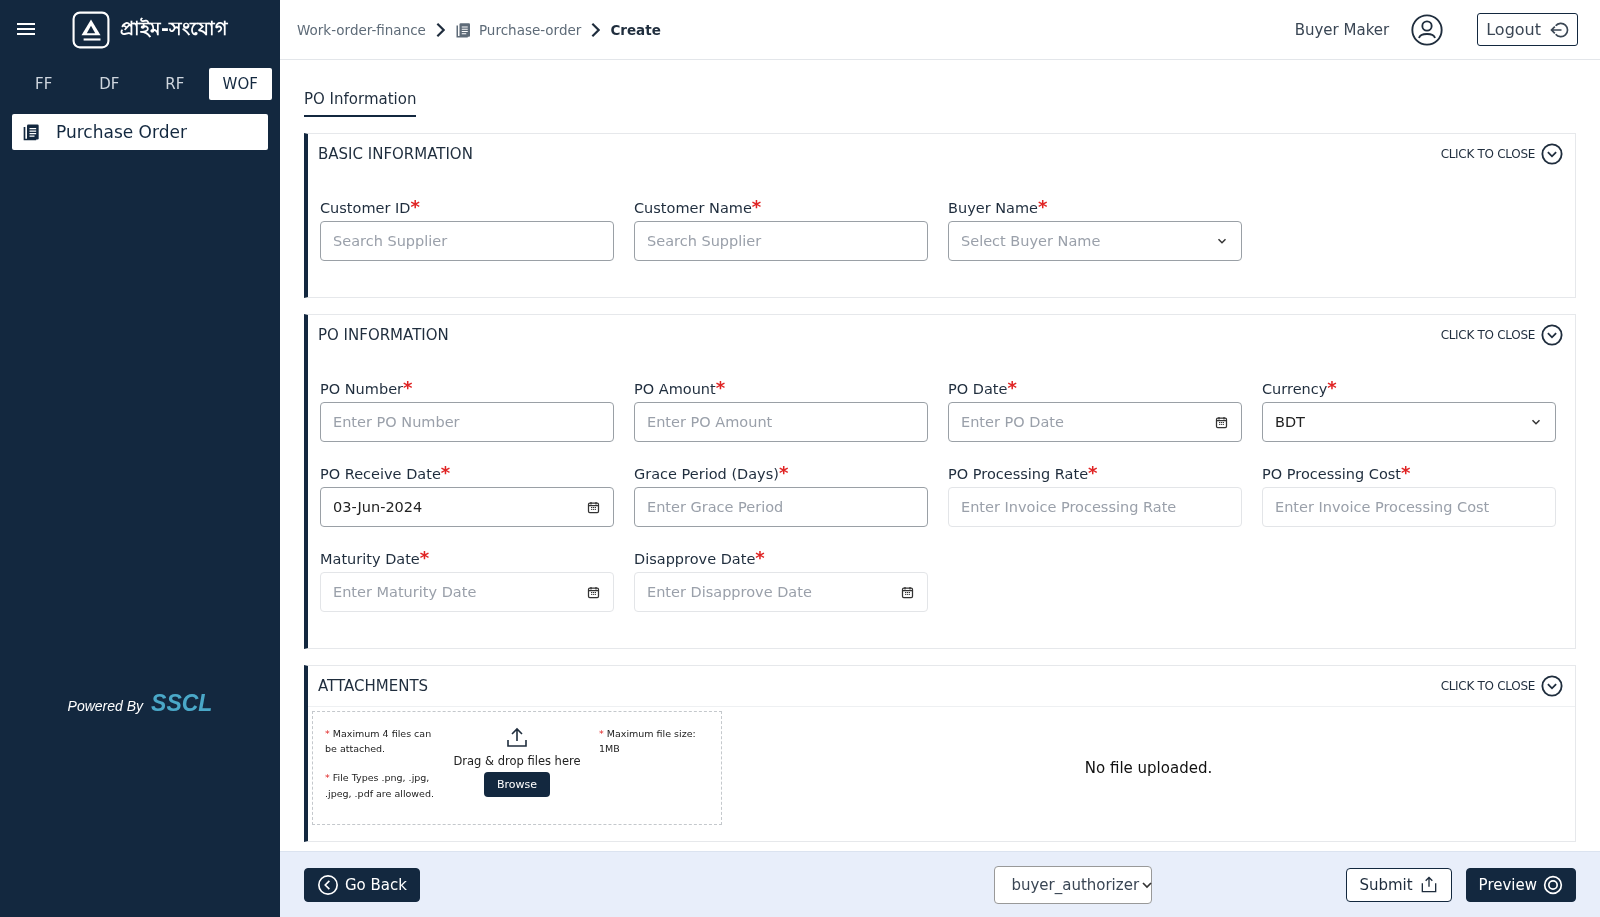 This screenshot has height=917, width=1600. Describe the element at coordinates (518, 29) in the screenshot. I see `breadcrumb-link: Purchase-order` at that location.